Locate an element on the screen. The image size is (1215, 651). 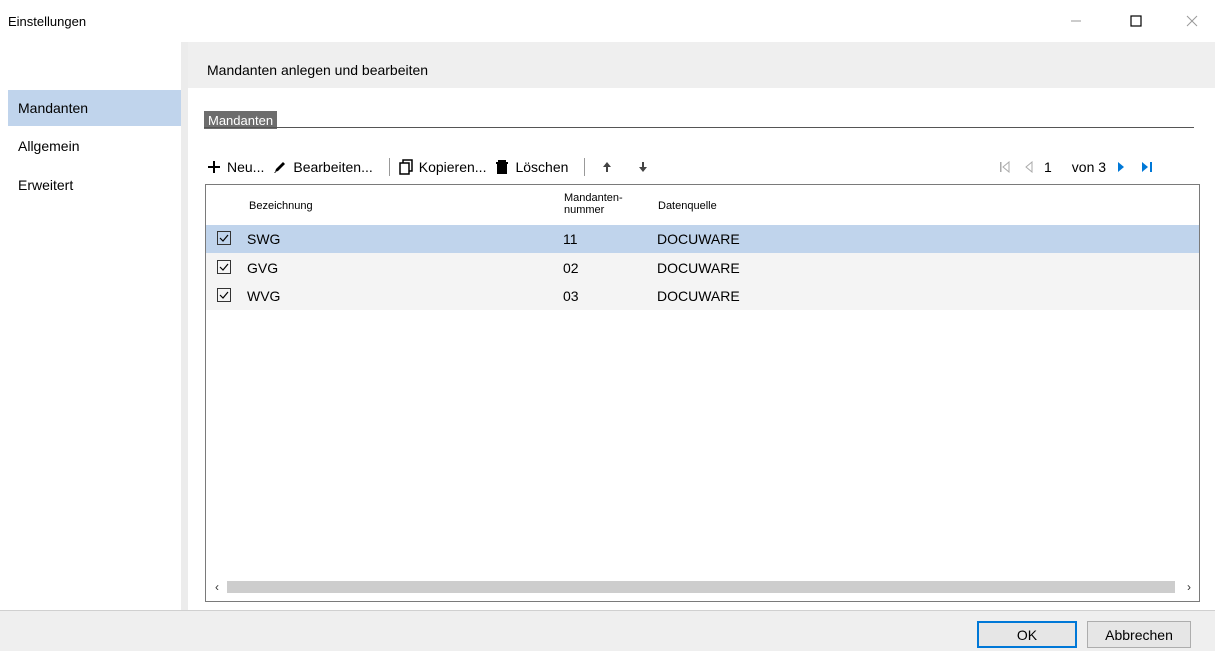
first-page-button is located at coordinates (1005, 167).